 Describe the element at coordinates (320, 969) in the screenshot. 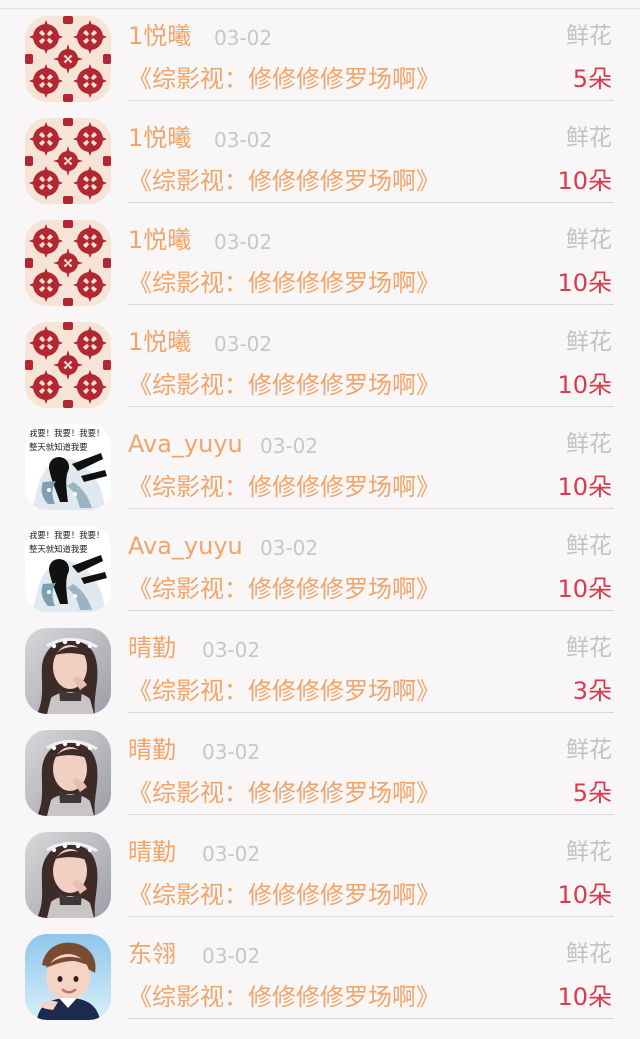

I see `list-item: 东翎 03-02 鲜花 《综影视：修修修修罗场啊》 10朵` at that location.